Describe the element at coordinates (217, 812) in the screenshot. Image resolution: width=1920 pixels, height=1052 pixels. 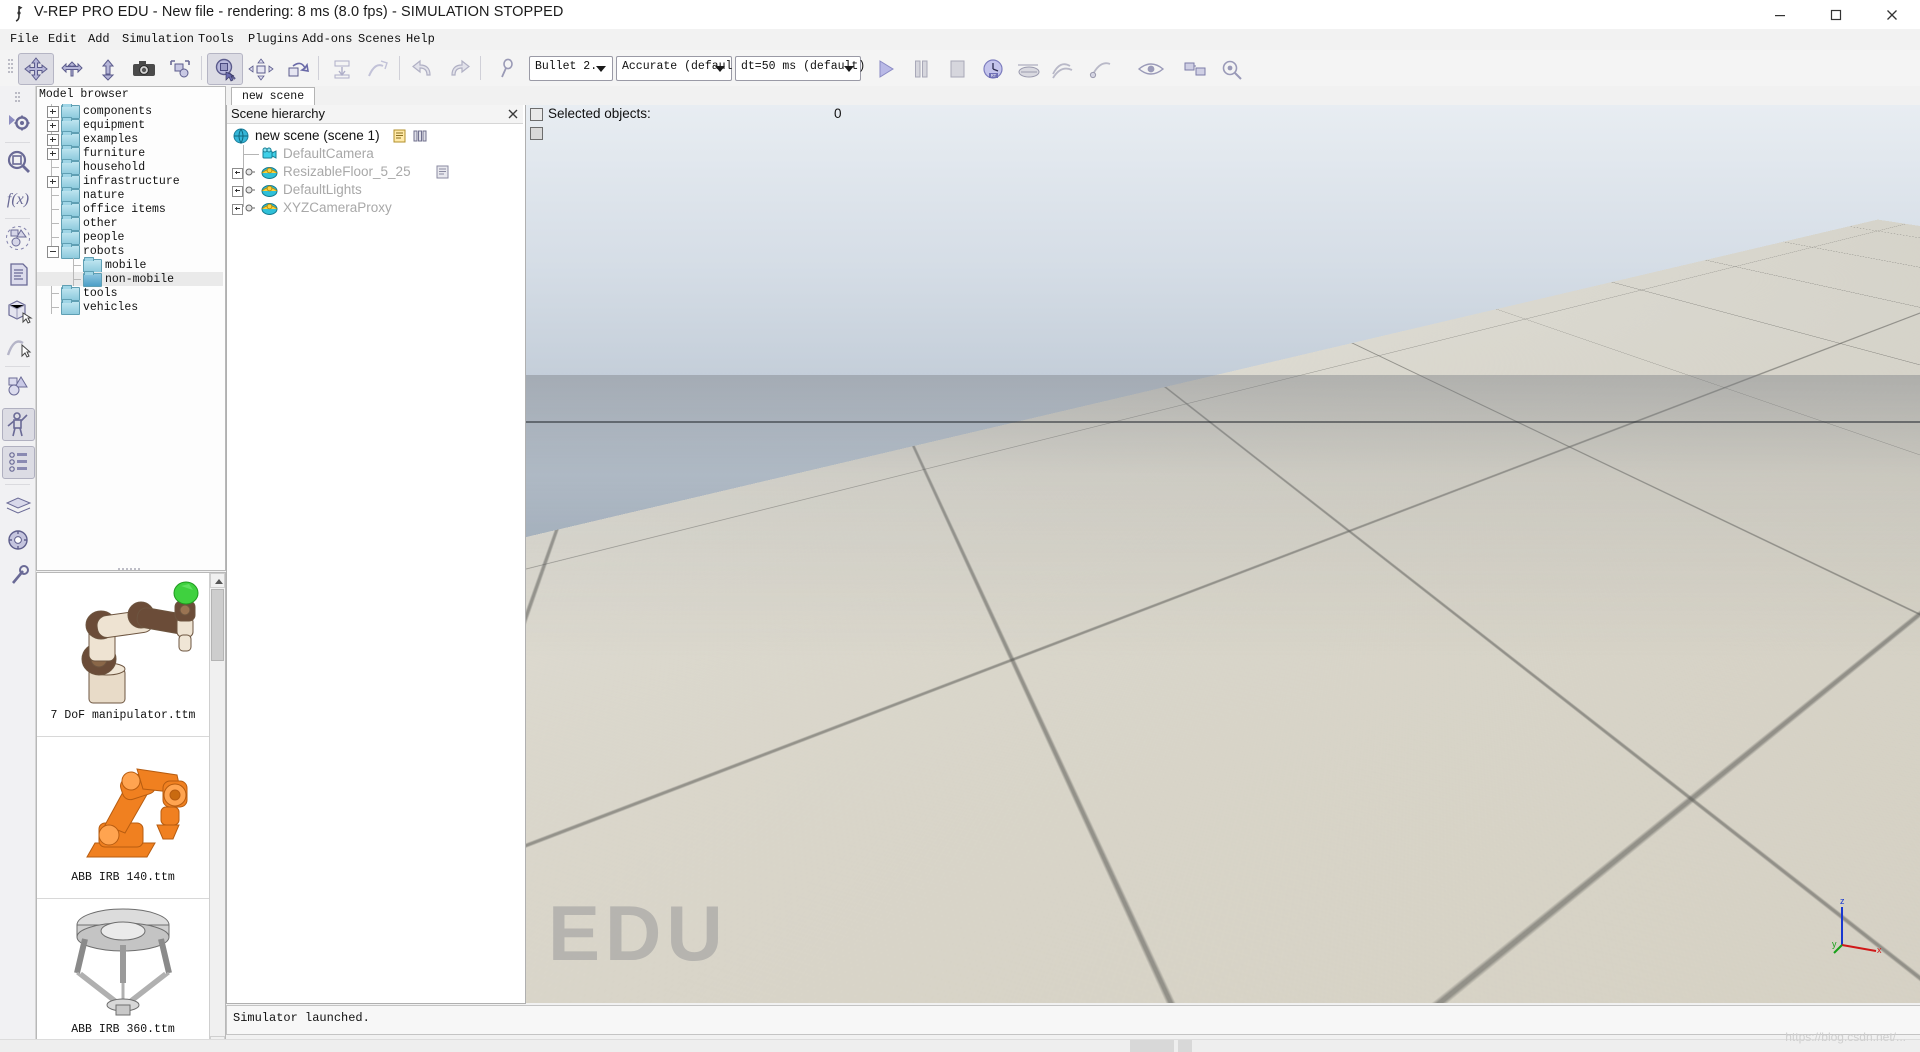
I see `model-panel-scrollbar` at that location.